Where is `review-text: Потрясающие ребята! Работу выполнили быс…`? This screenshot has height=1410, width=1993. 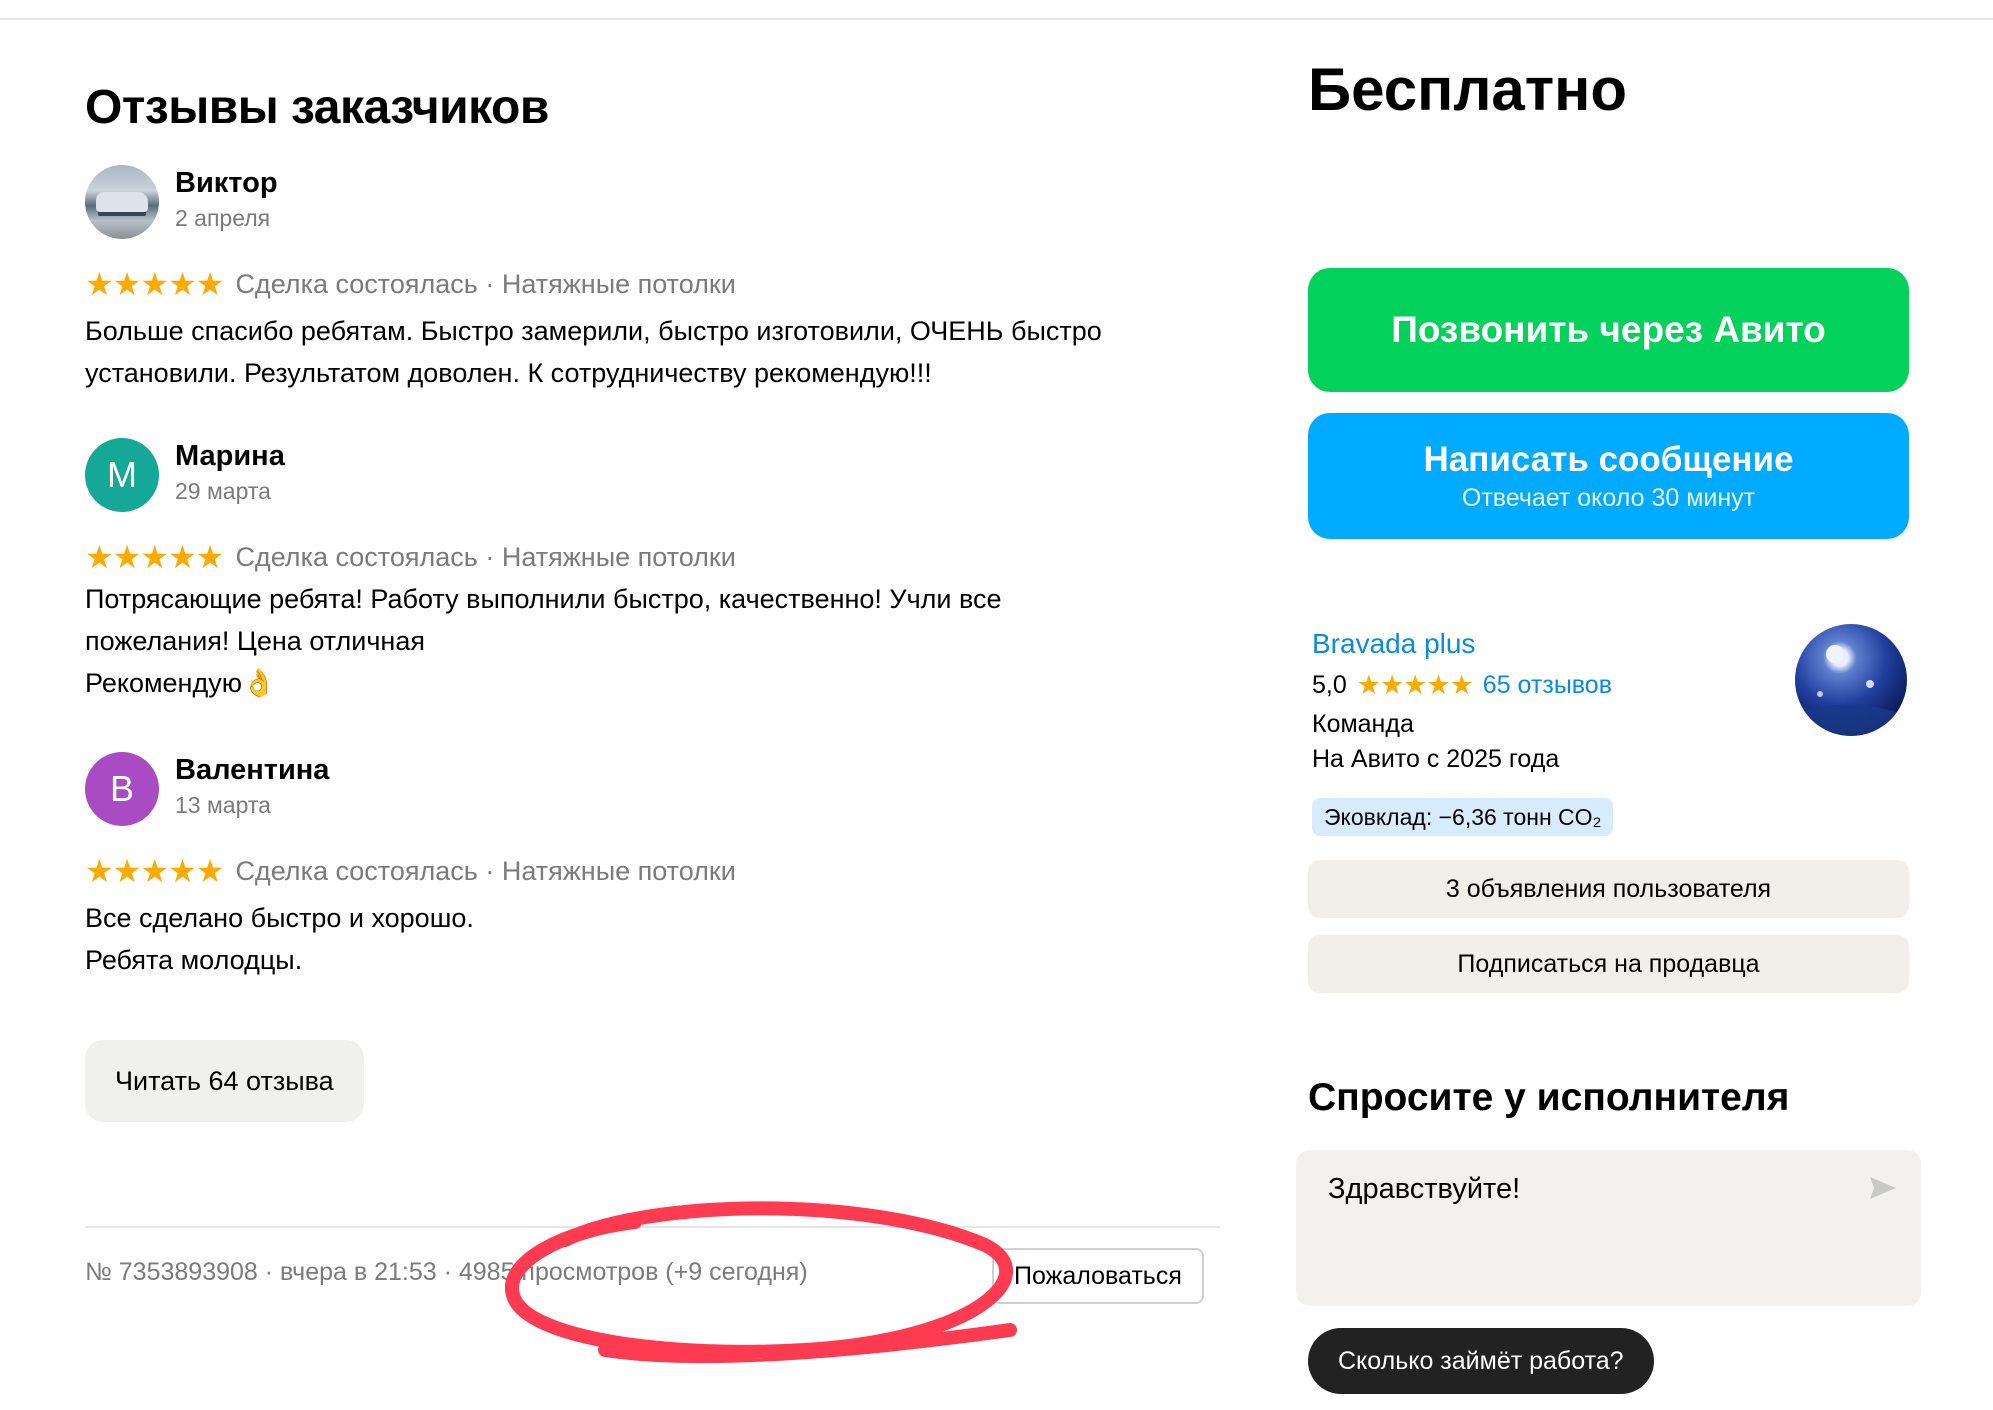
review-text: Потрясающие ребята! Работу выполнили быс… is located at coordinates (543, 641).